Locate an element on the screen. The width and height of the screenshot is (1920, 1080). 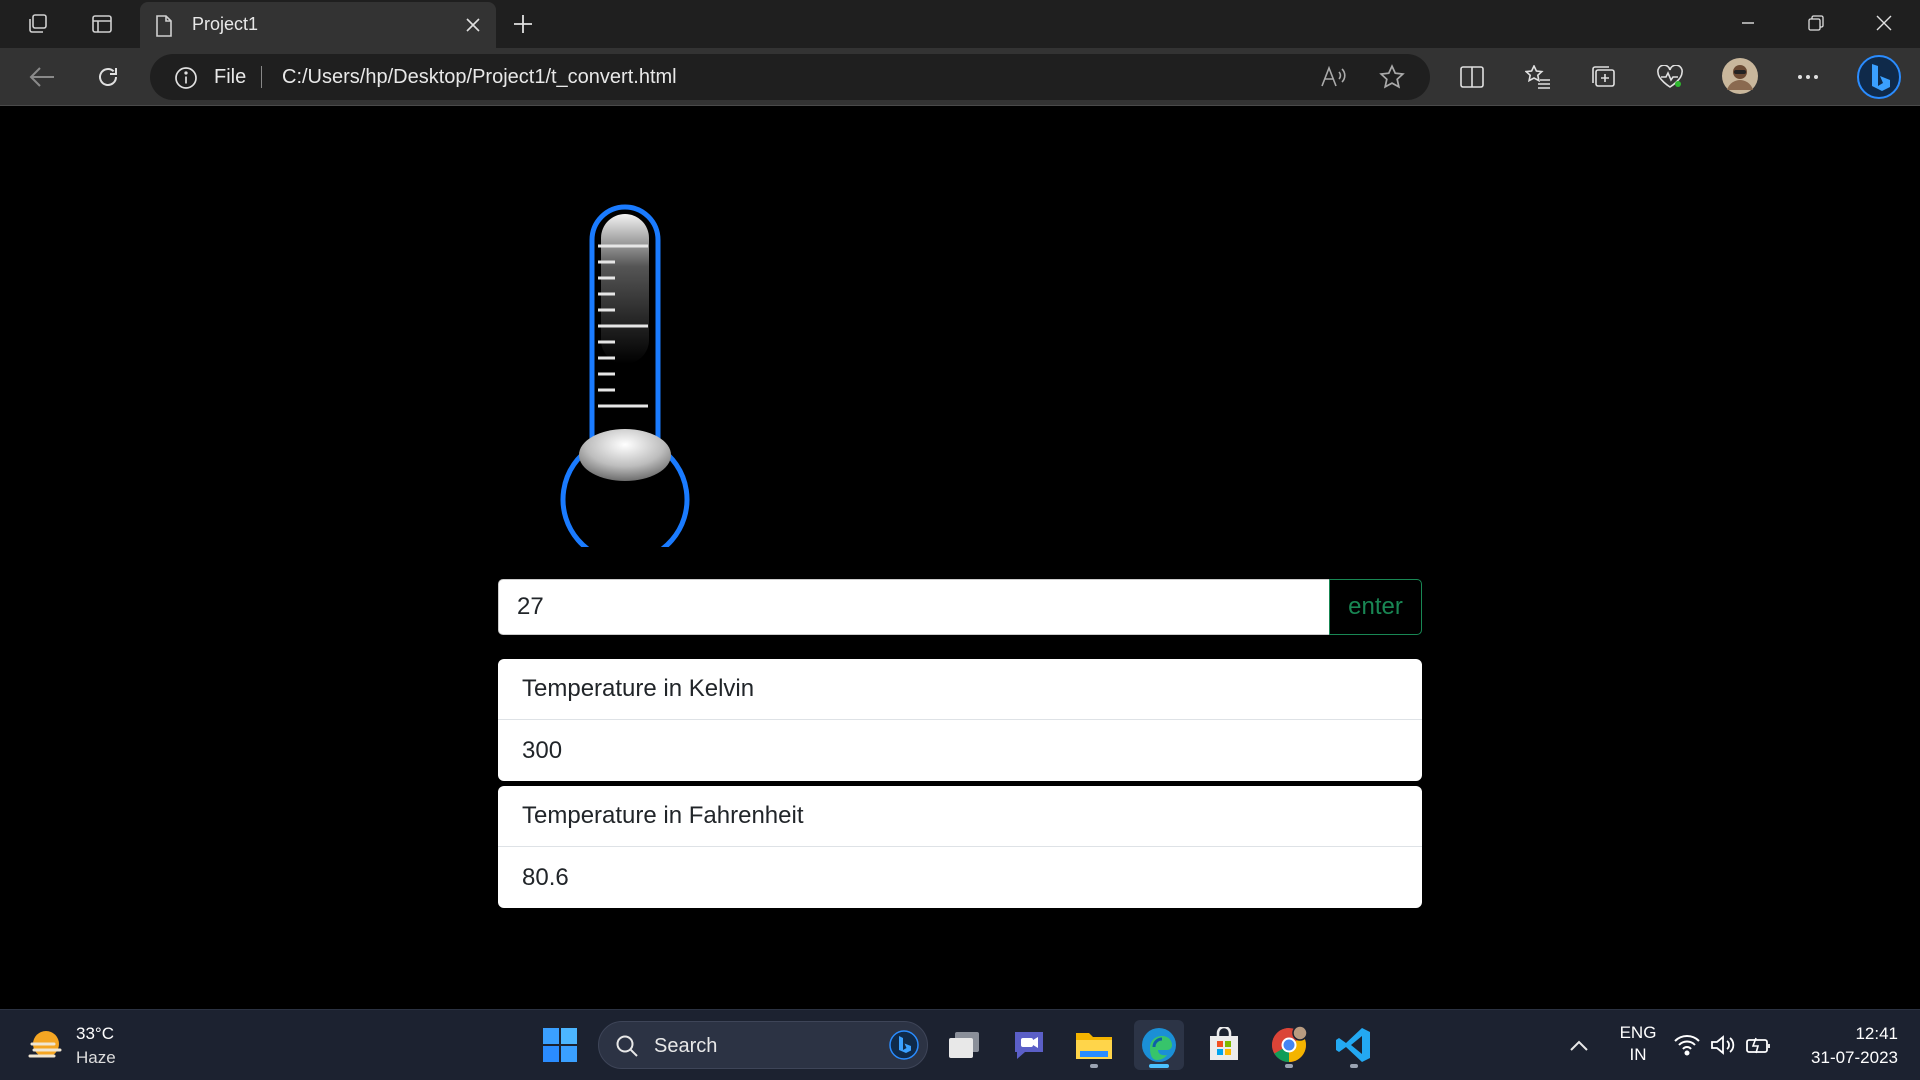
temperature-input-group: enter is located at coordinates (960, 607).